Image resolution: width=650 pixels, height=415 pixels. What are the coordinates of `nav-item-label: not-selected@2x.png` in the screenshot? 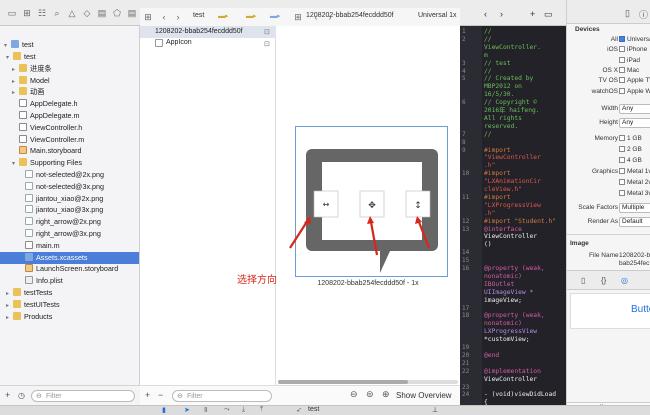 It's located at (70, 174).